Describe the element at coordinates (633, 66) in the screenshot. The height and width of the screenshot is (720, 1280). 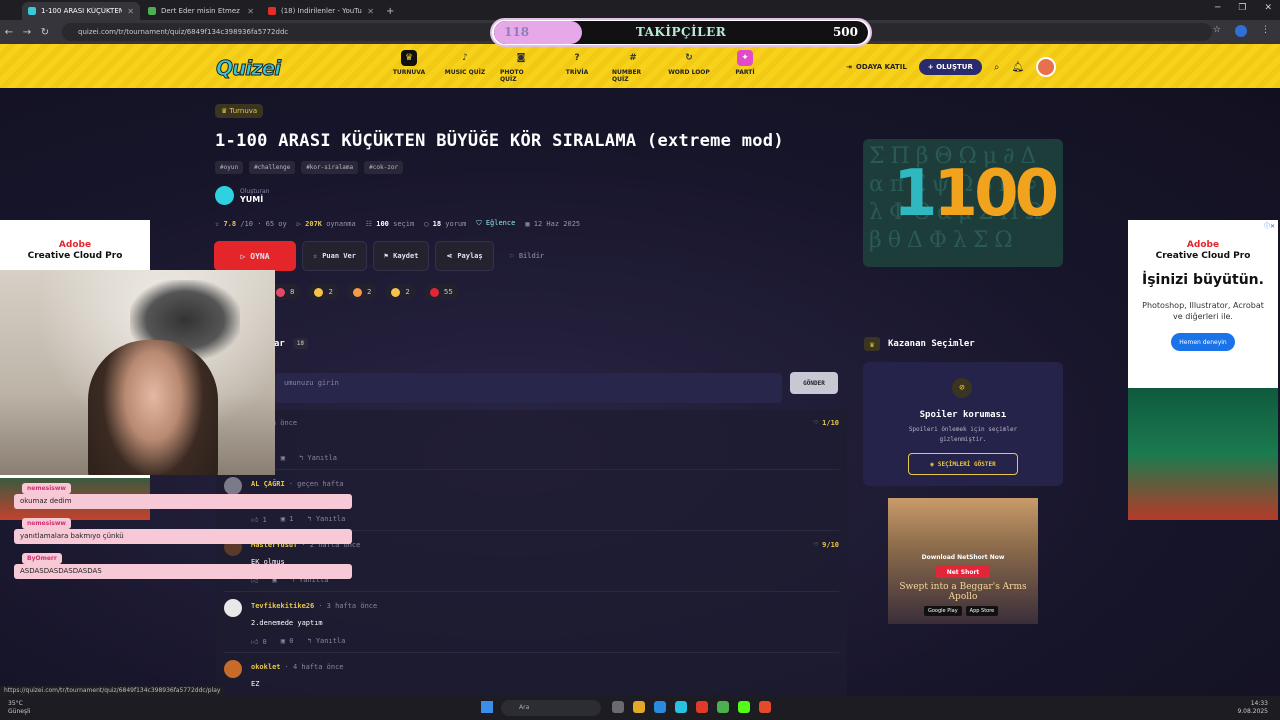
I see `menu-item-4: # NUMBER QUİZ` at that location.